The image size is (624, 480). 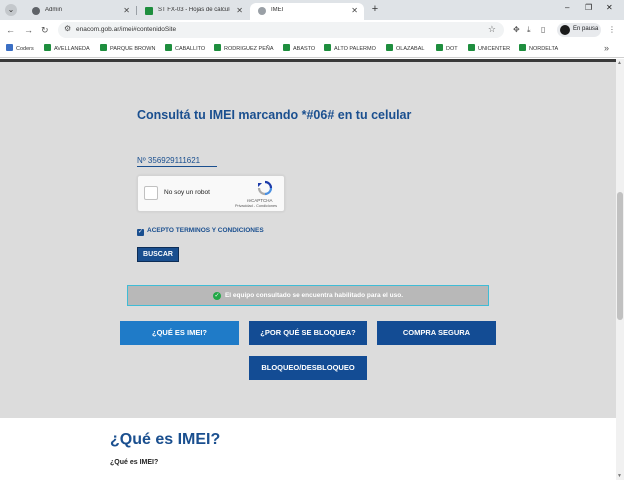 I want to click on tab-title: IMEI, so click(x=277, y=10).